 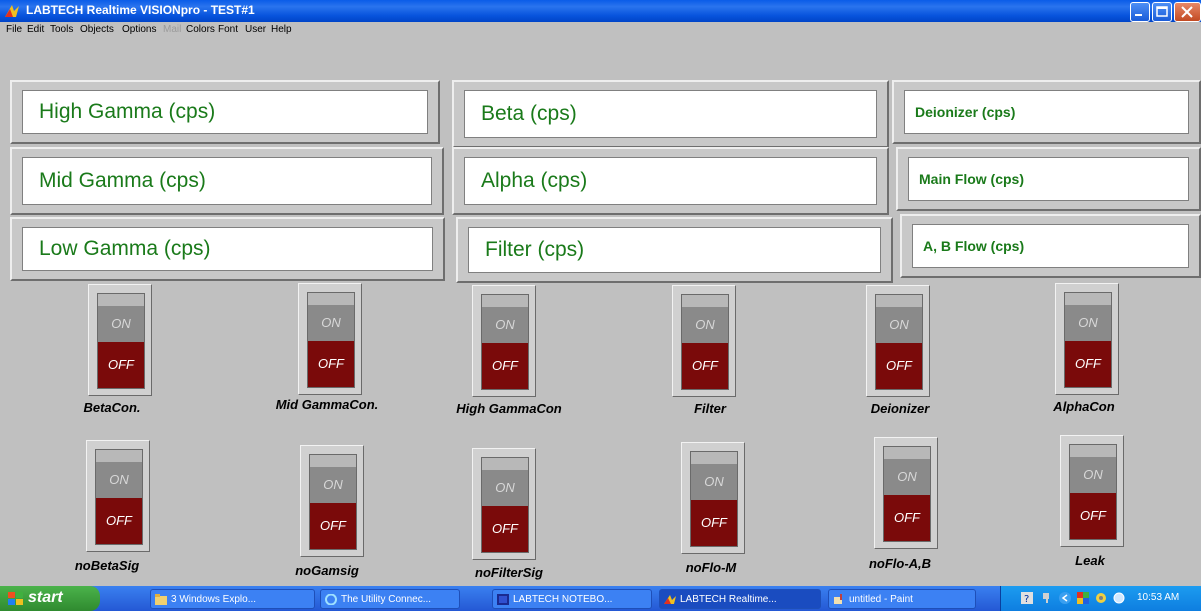 What do you see at coordinates (1140, 12) in the screenshot?
I see `minimize-button` at bounding box center [1140, 12].